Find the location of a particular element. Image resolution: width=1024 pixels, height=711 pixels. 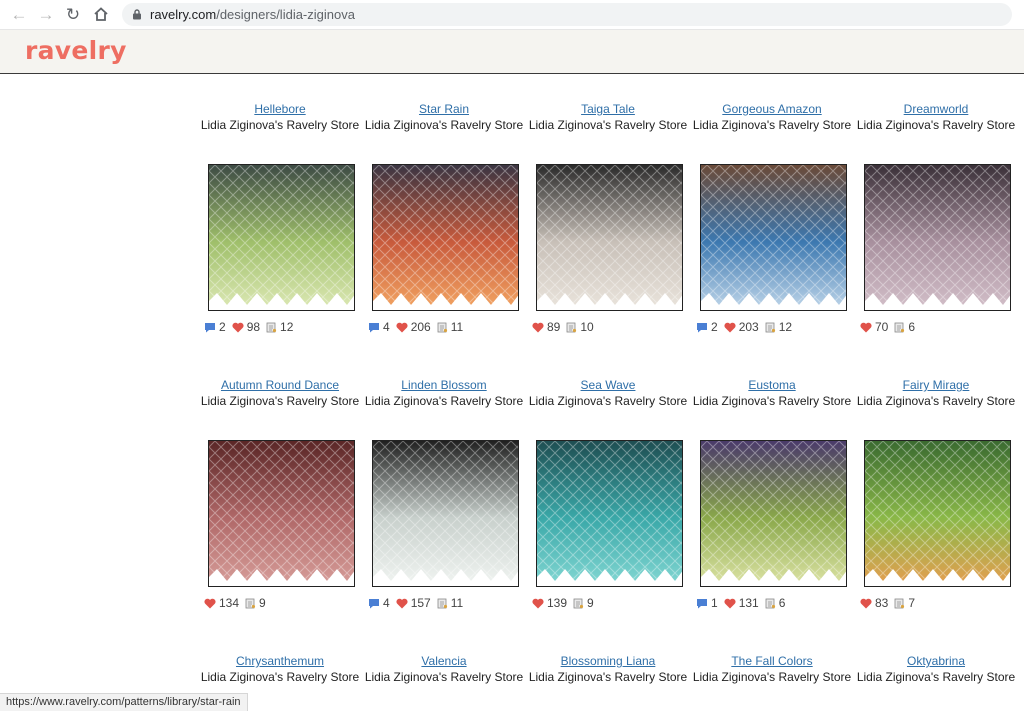

pattern-stats: 139 9 is located at coordinates (566, 603).